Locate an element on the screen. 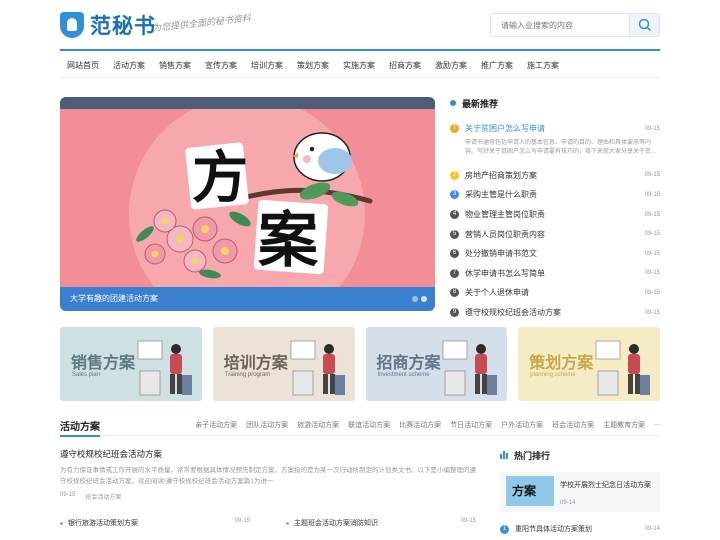 Image resolution: width=720 pixels, height=540 pixels. category-card: 培训方案 Training program is located at coordinates (283, 364).